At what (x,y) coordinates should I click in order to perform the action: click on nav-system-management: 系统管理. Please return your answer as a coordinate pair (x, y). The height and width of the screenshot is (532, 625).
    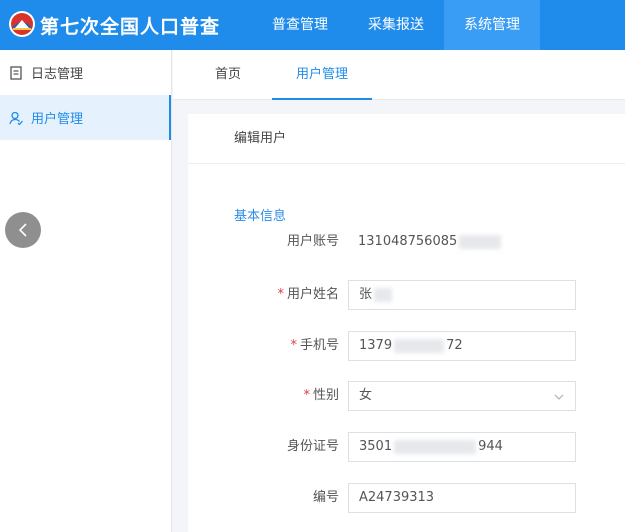
    Looking at the image, I should click on (492, 25).